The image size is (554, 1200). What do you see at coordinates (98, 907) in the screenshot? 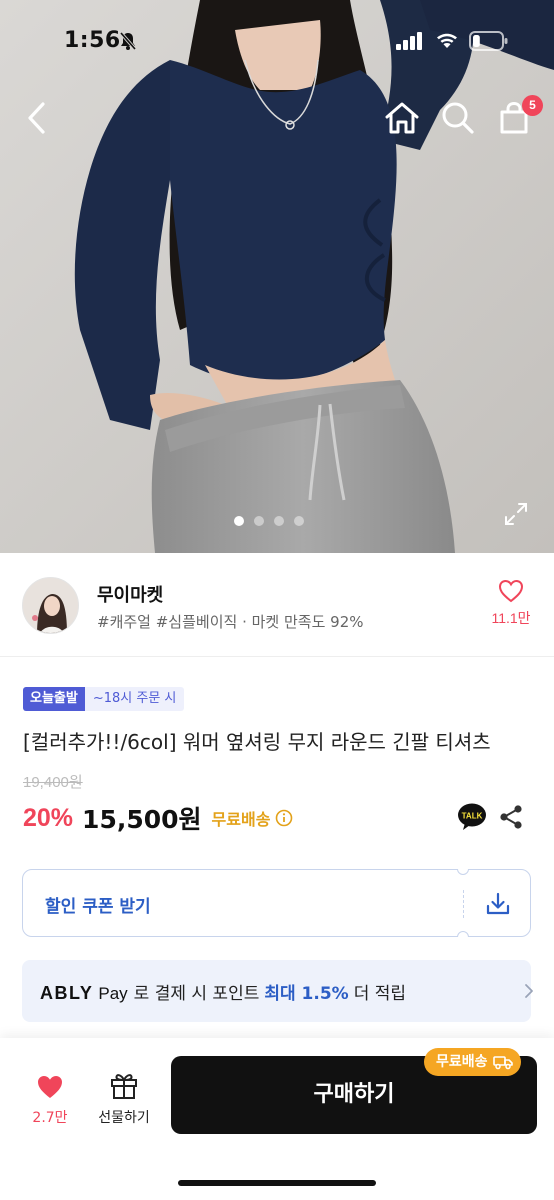
I see `coupon-label: 할인 쿠폰 받기` at bounding box center [98, 907].